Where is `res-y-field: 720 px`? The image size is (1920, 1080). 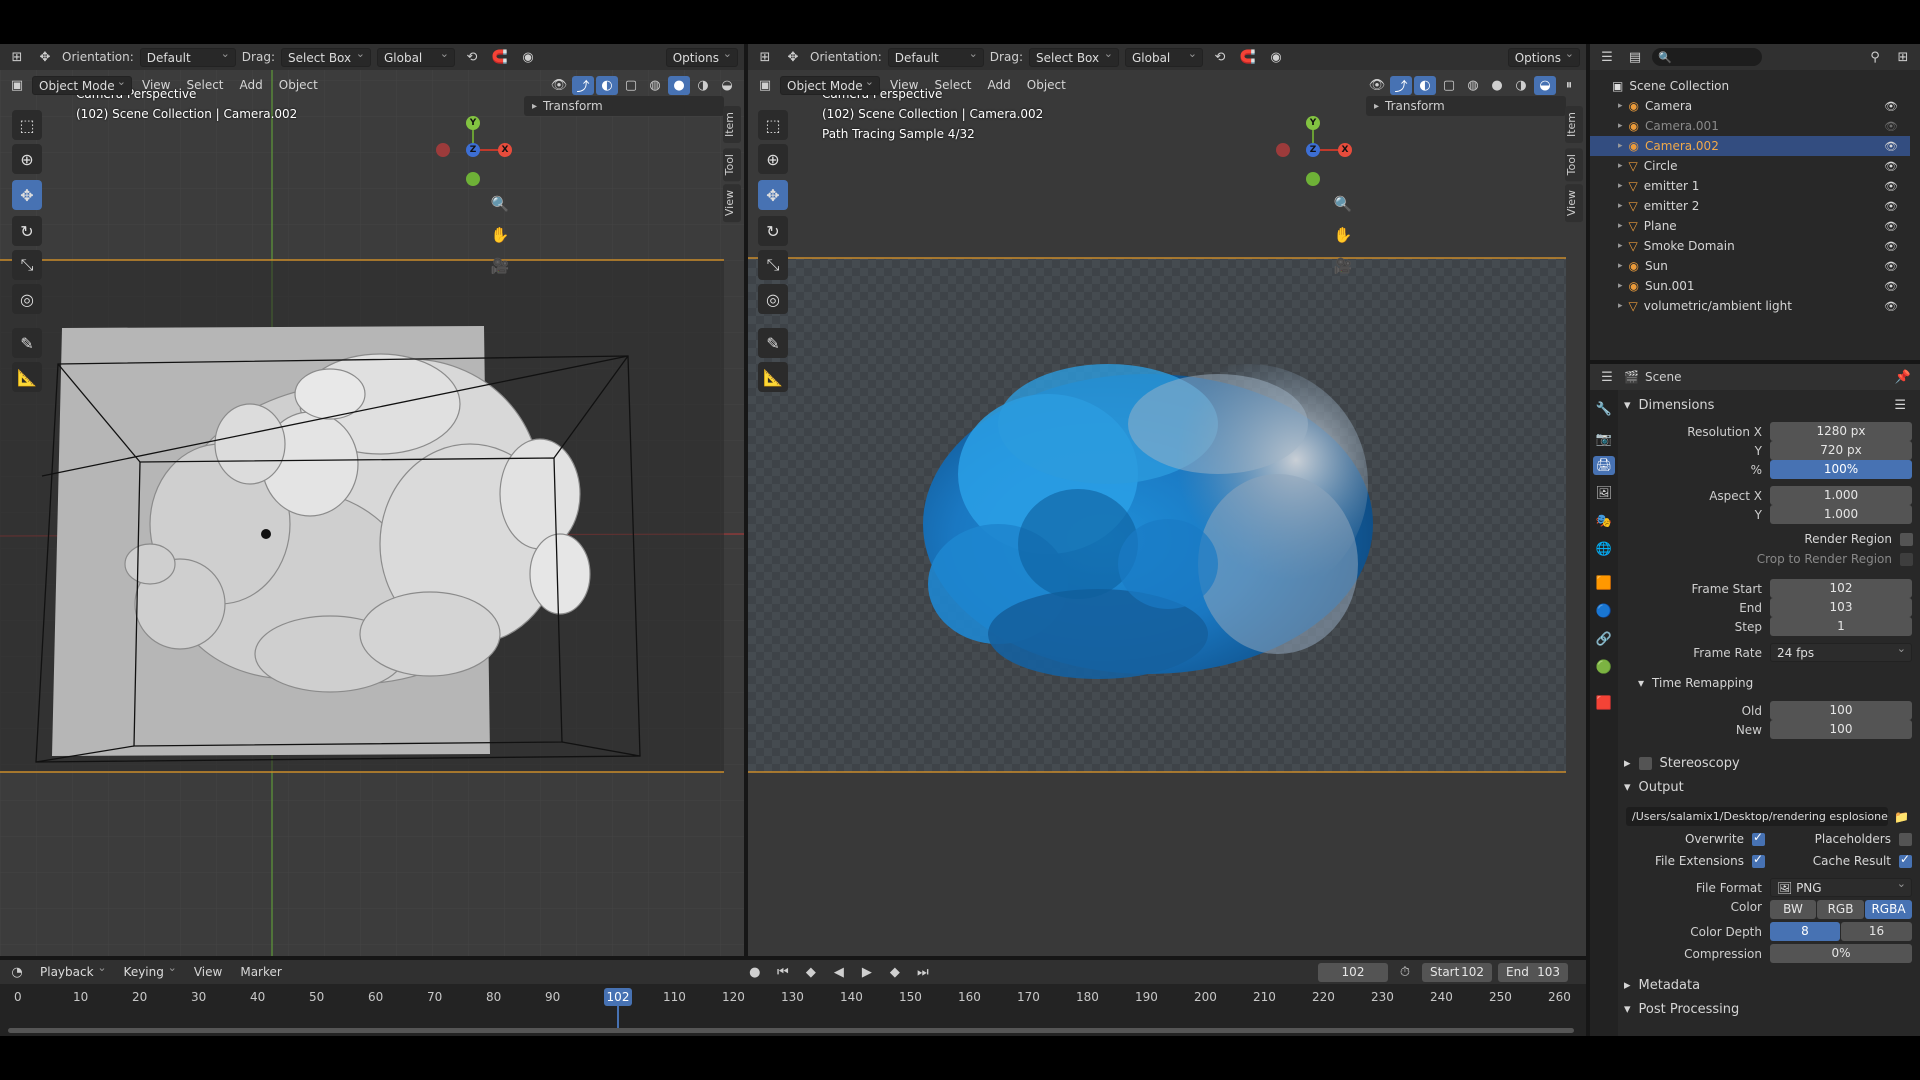 res-y-field: 720 px is located at coordinates (1841, 450).